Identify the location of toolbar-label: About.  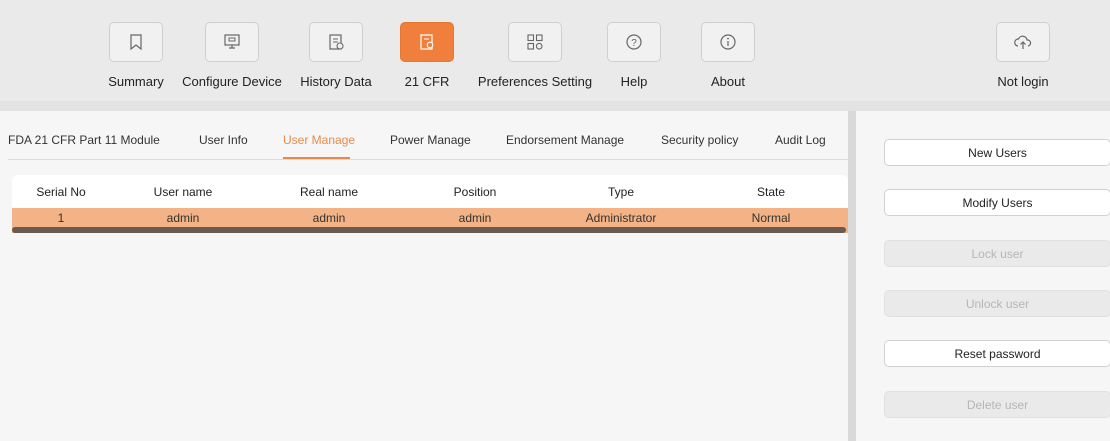
(728, 81).